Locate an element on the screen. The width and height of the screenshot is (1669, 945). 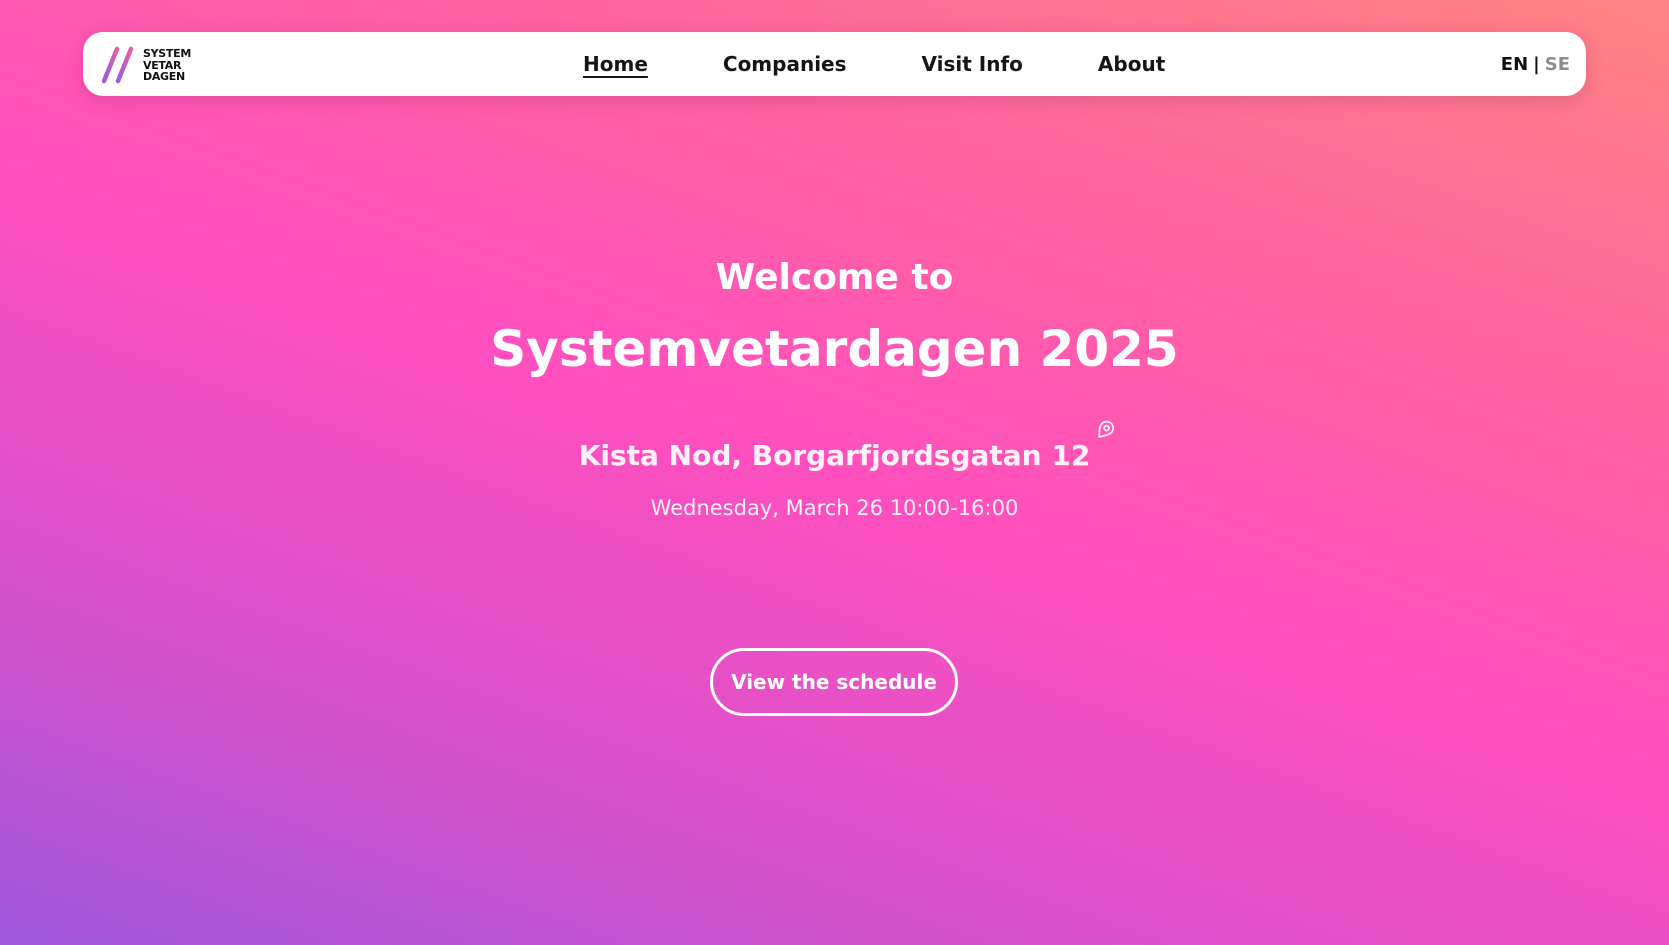
hero-welcome: Welcome to is located at coordinates (834, 277).